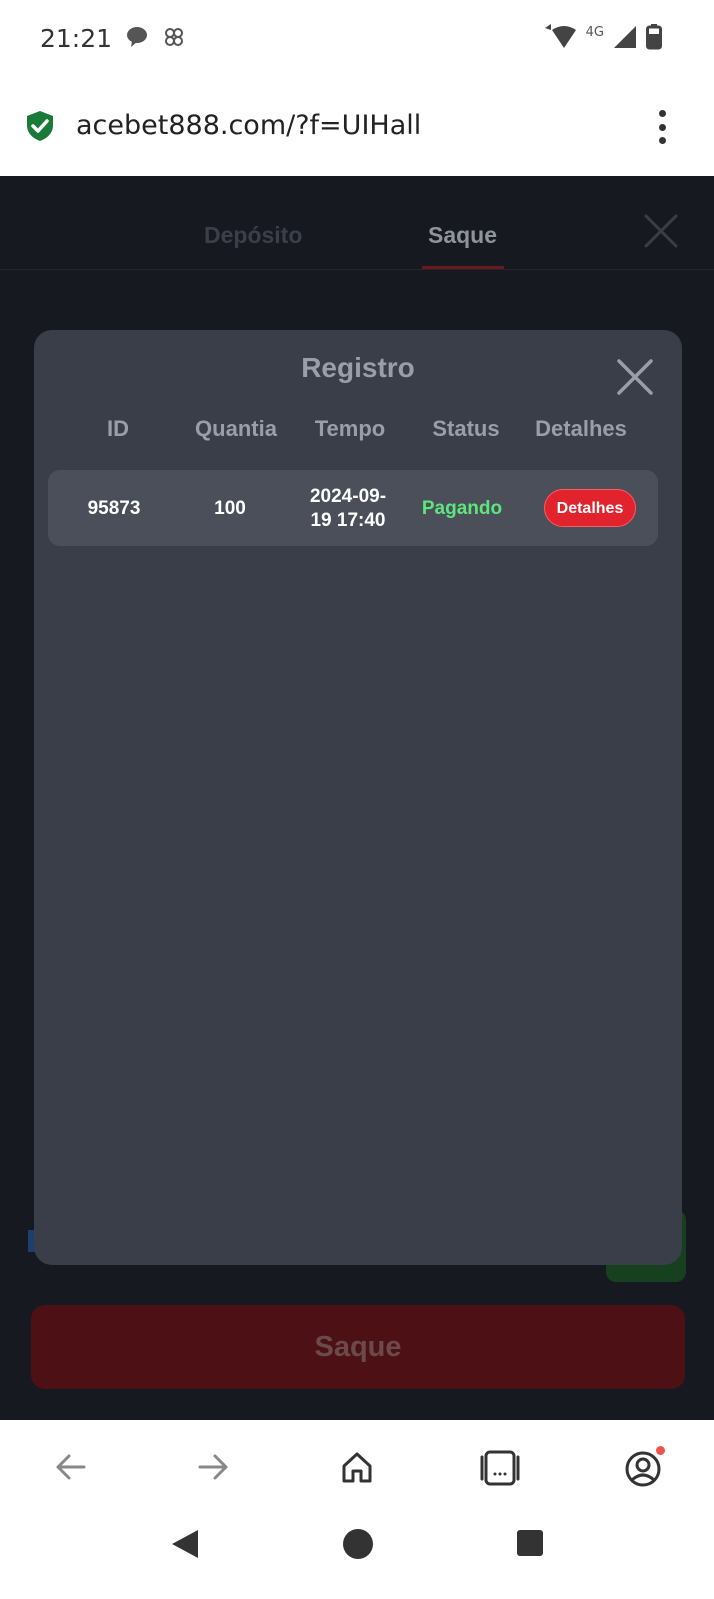 The width and height of the screenshot is (714, 1599). Describe the element at coordinates (76, 38) in the screenshot. I see `status-time: 21:21` at that location.